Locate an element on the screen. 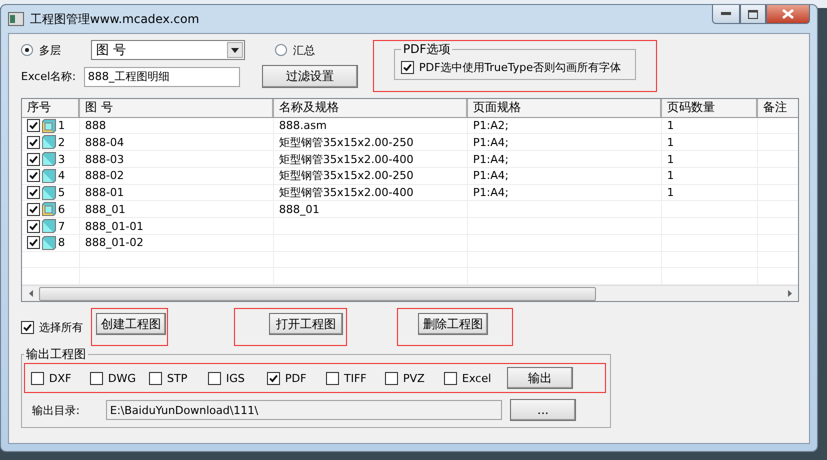 The width and height of the screenshot is (827, 460). table-cell: 5 is located at coordinates (61, 193).